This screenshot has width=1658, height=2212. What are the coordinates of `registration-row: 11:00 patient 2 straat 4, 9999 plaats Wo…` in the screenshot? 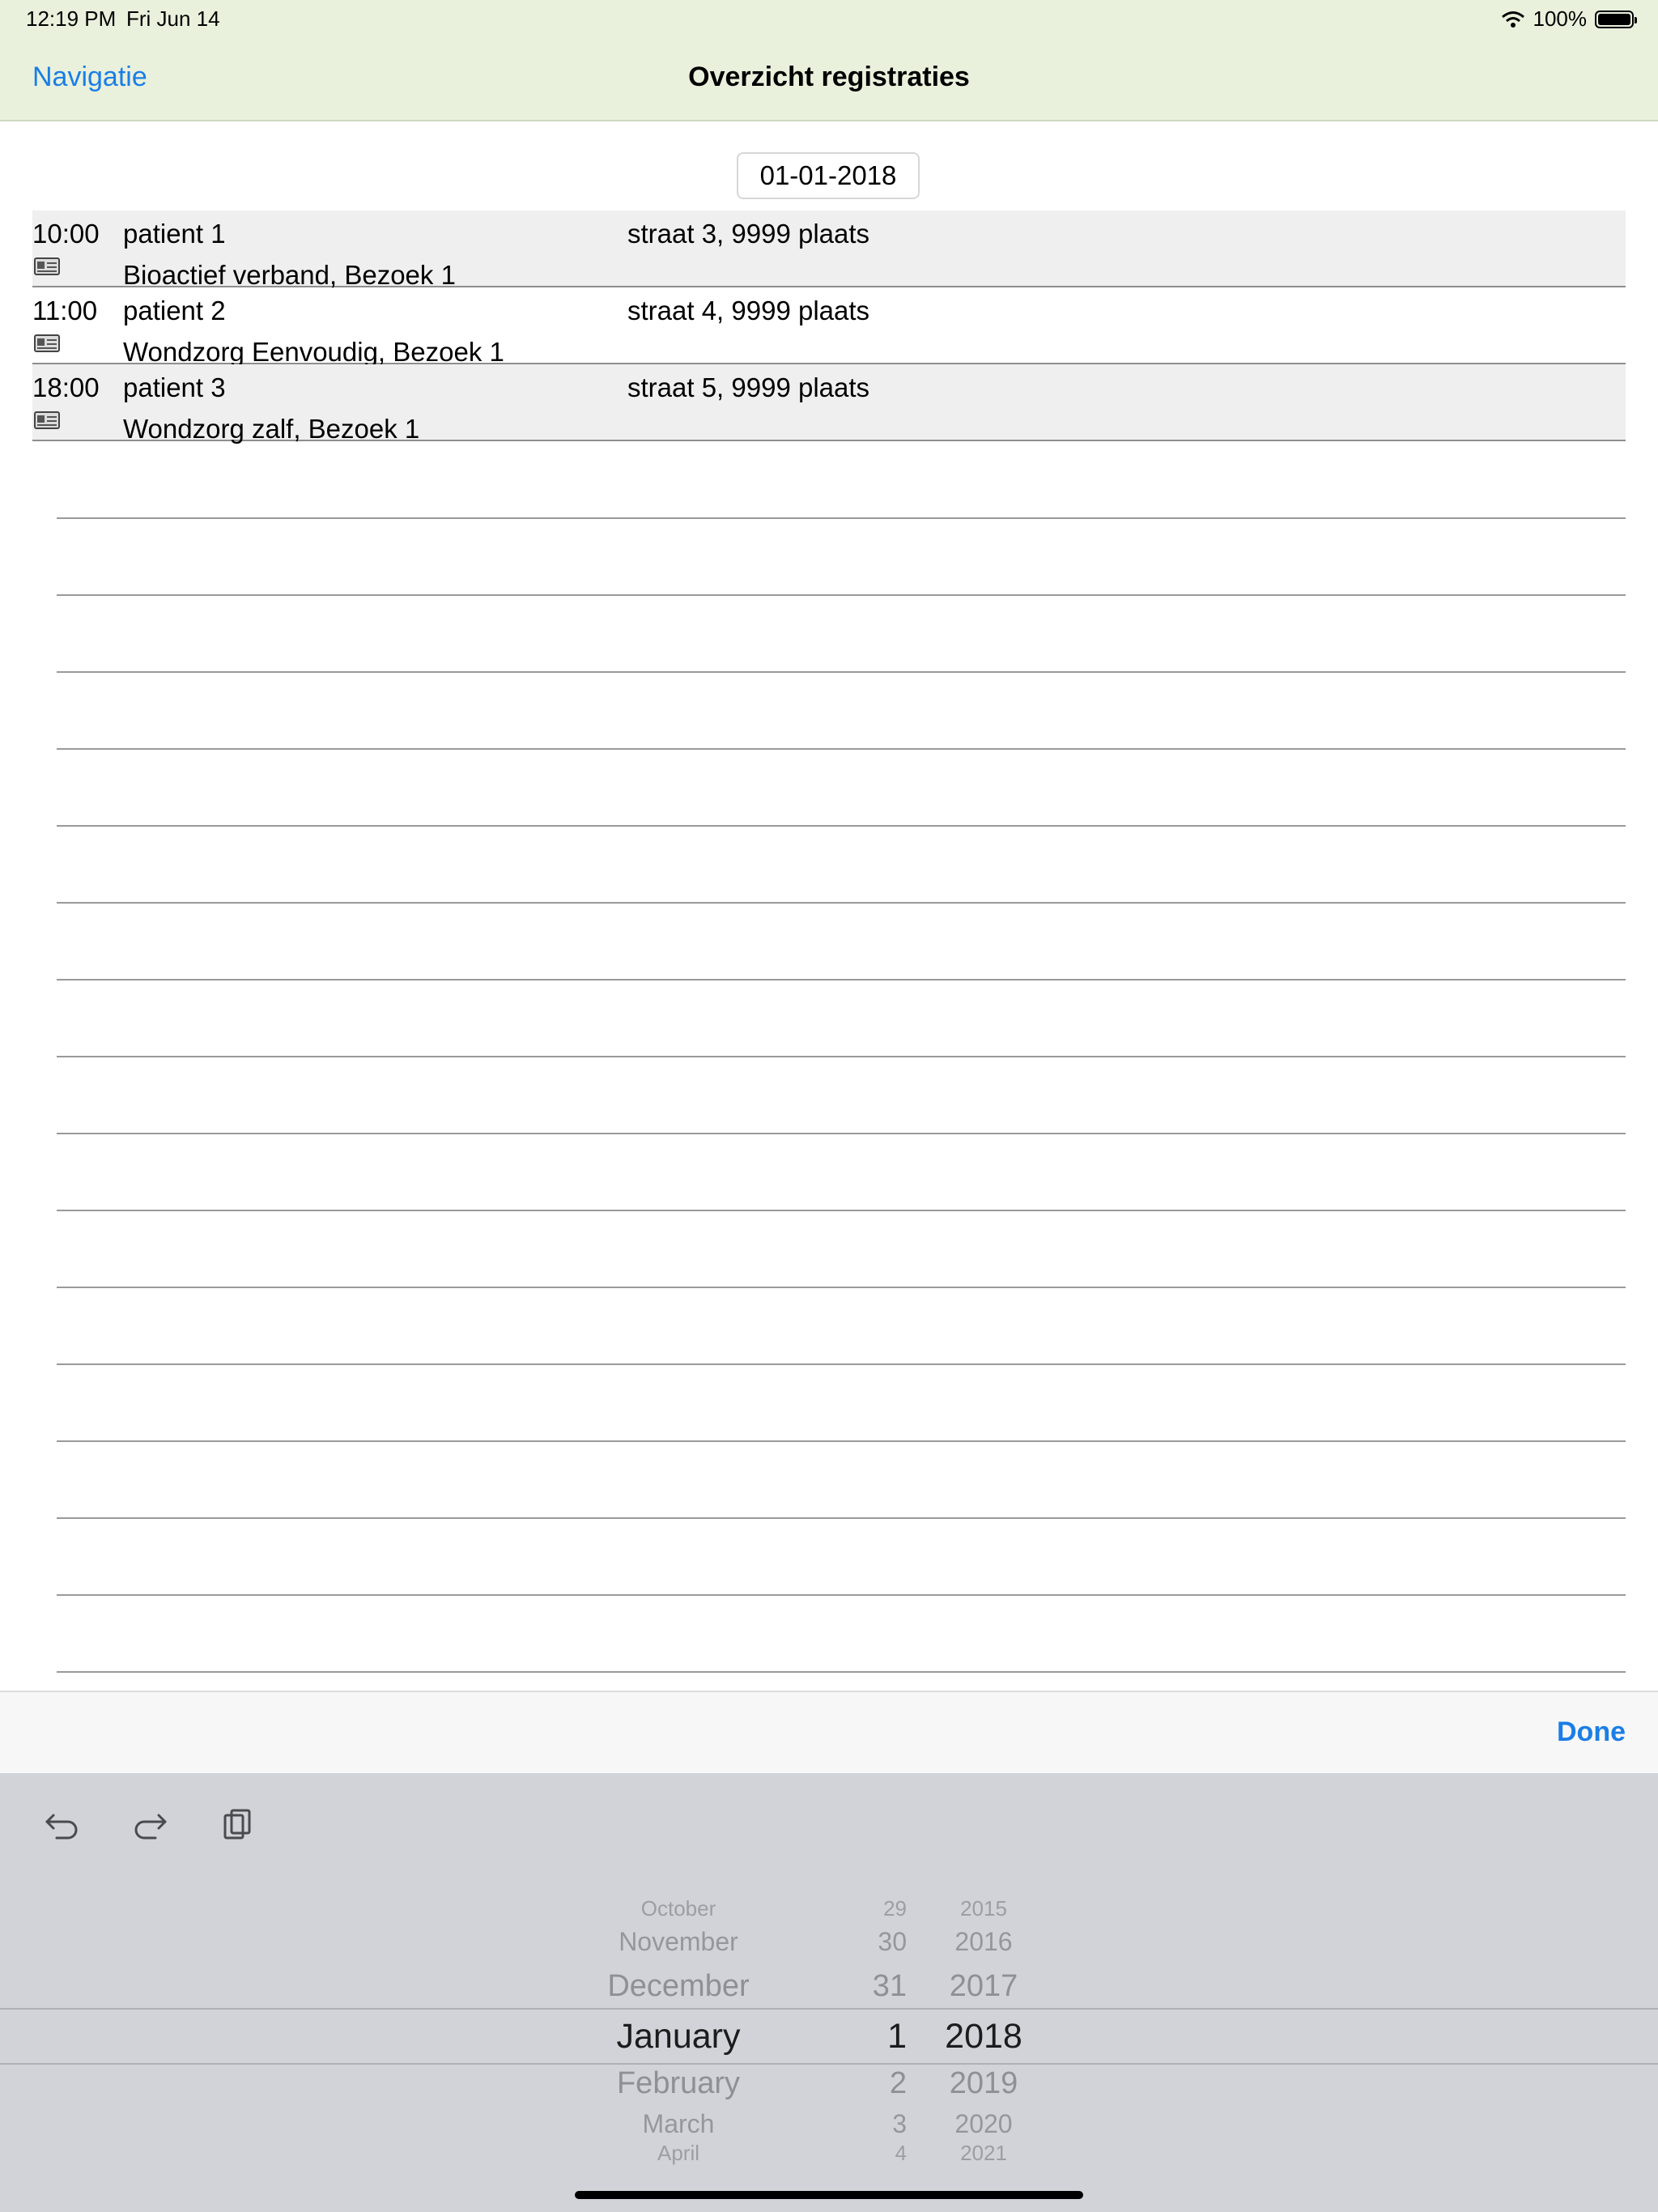 It's located at (829, 327).